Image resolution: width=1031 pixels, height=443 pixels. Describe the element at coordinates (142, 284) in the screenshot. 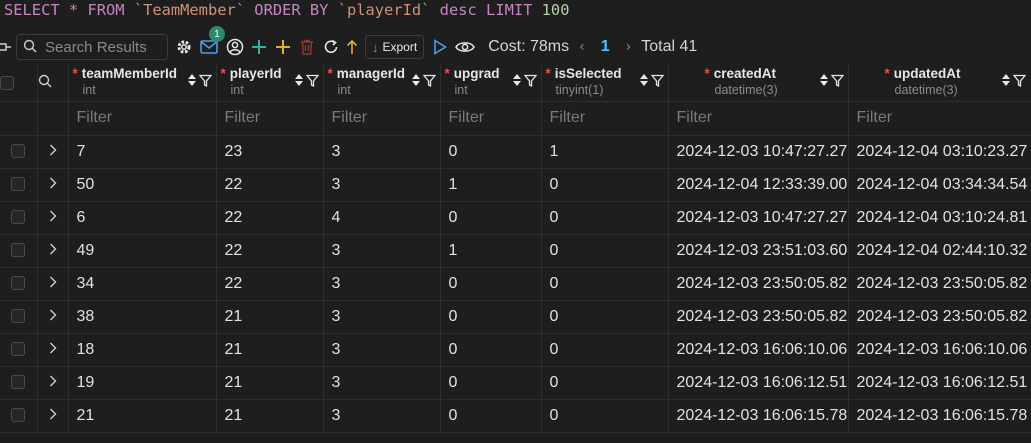

I see `table-cell: 34` at that location.